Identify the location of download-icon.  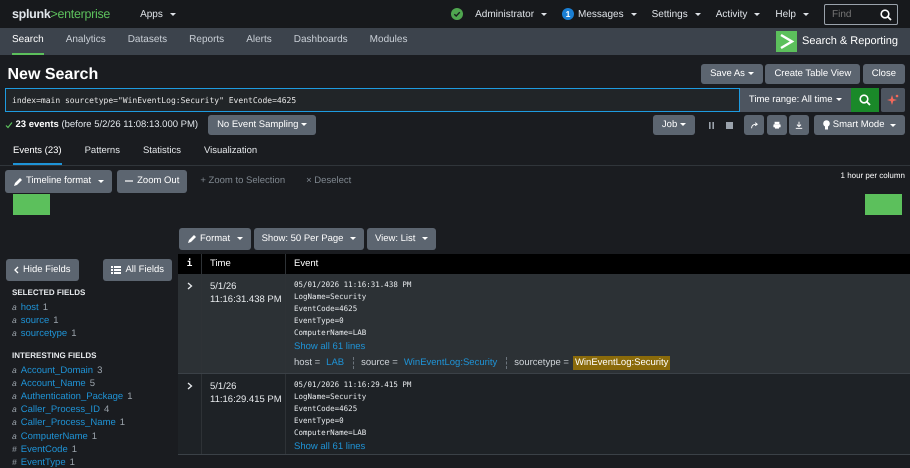
(799, 125).